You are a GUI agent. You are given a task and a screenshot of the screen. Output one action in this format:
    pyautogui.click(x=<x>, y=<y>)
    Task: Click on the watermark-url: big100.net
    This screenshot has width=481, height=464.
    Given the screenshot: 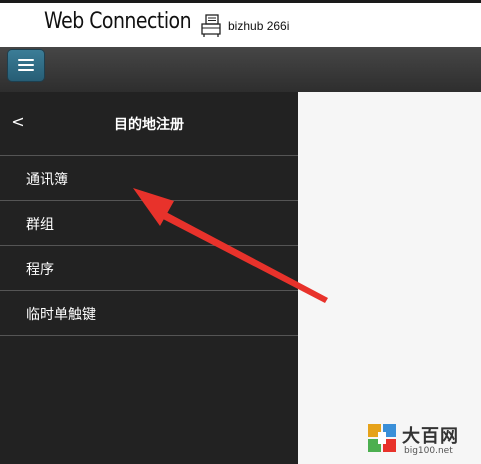 What is the action you would take?
    pyautogui.click(x=428, y=451)
    